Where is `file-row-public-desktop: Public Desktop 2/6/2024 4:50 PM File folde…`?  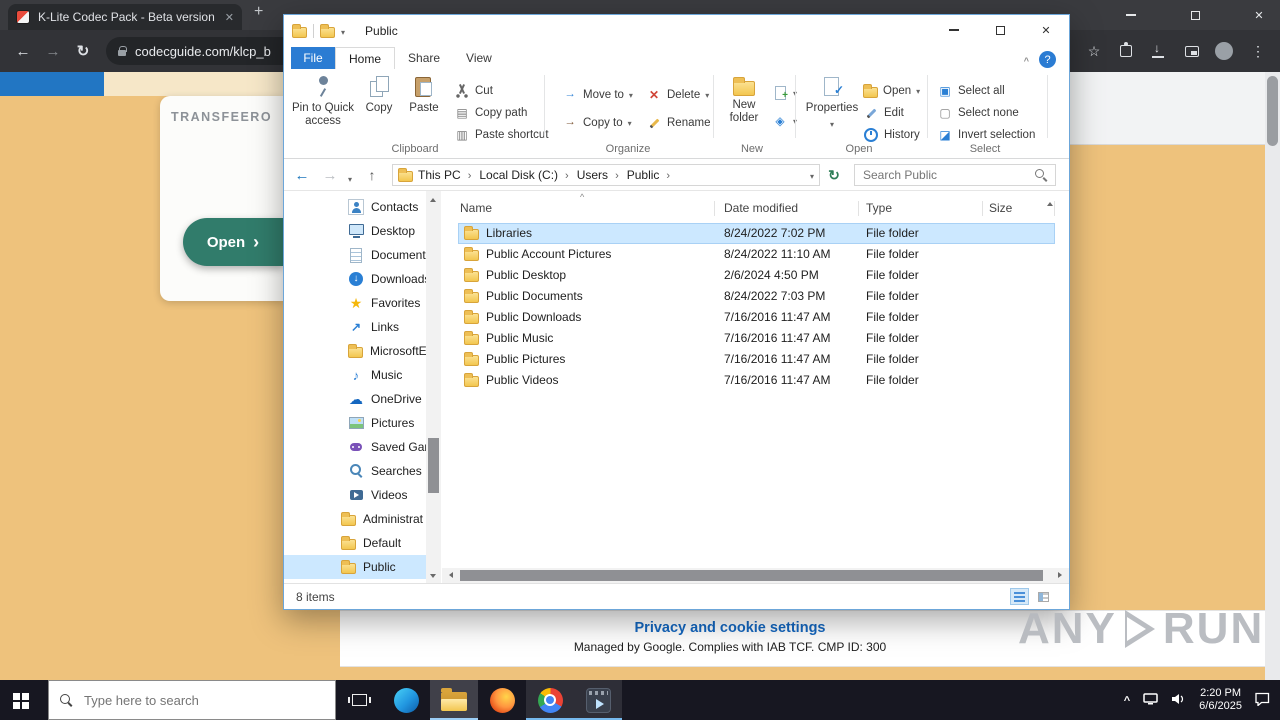
file-row-public-desktop: Public Desktop 2/6/2024 4:50 PM File folde… is located at coordinates (756, 275).